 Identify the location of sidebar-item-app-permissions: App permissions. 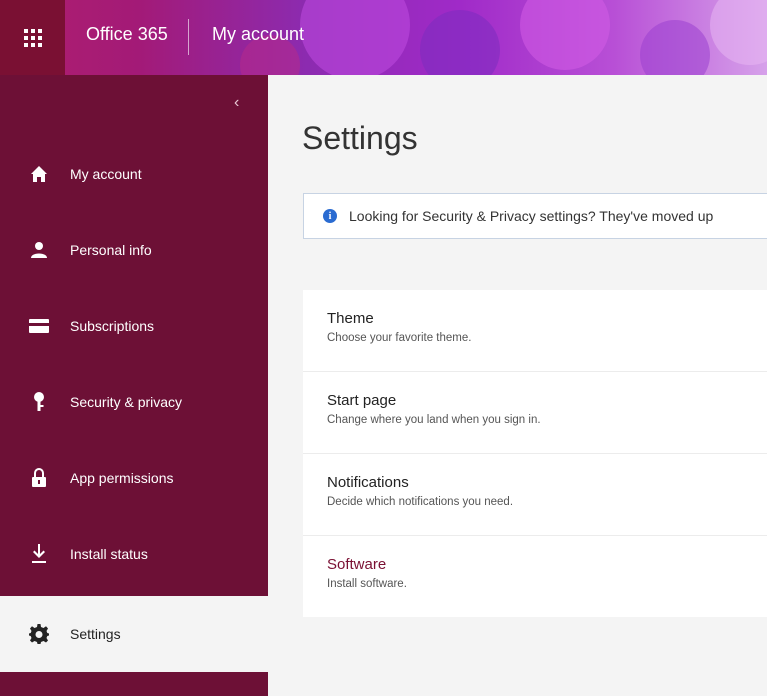
(134, 478).